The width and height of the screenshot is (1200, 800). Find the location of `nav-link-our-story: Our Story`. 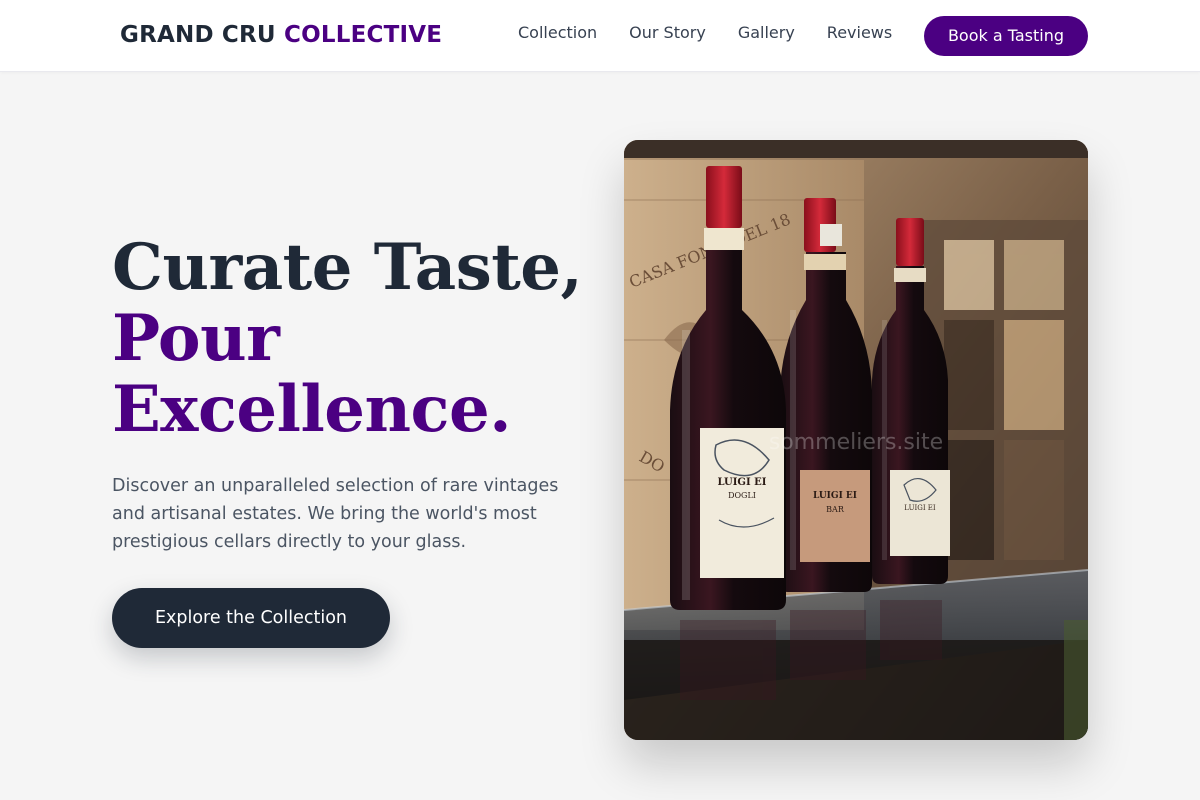

nav-link-our-story: Our Story is located at coordinates (667, 33).